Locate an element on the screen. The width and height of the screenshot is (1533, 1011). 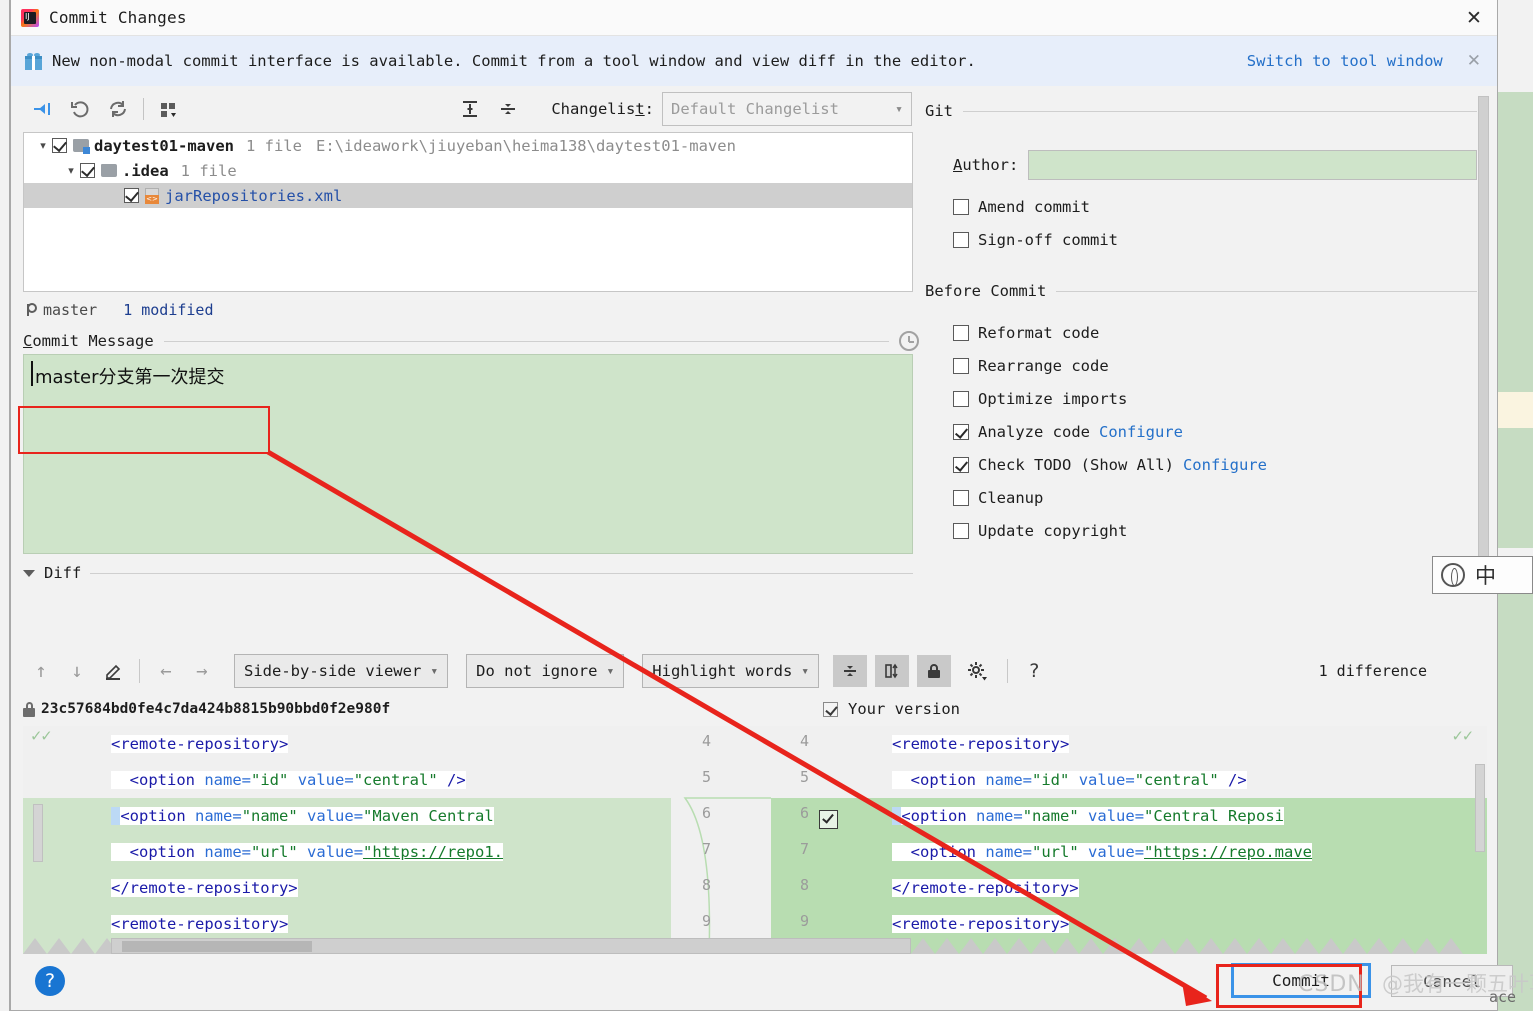
diff-section-label: Diff is located at coordinates (63, 573).